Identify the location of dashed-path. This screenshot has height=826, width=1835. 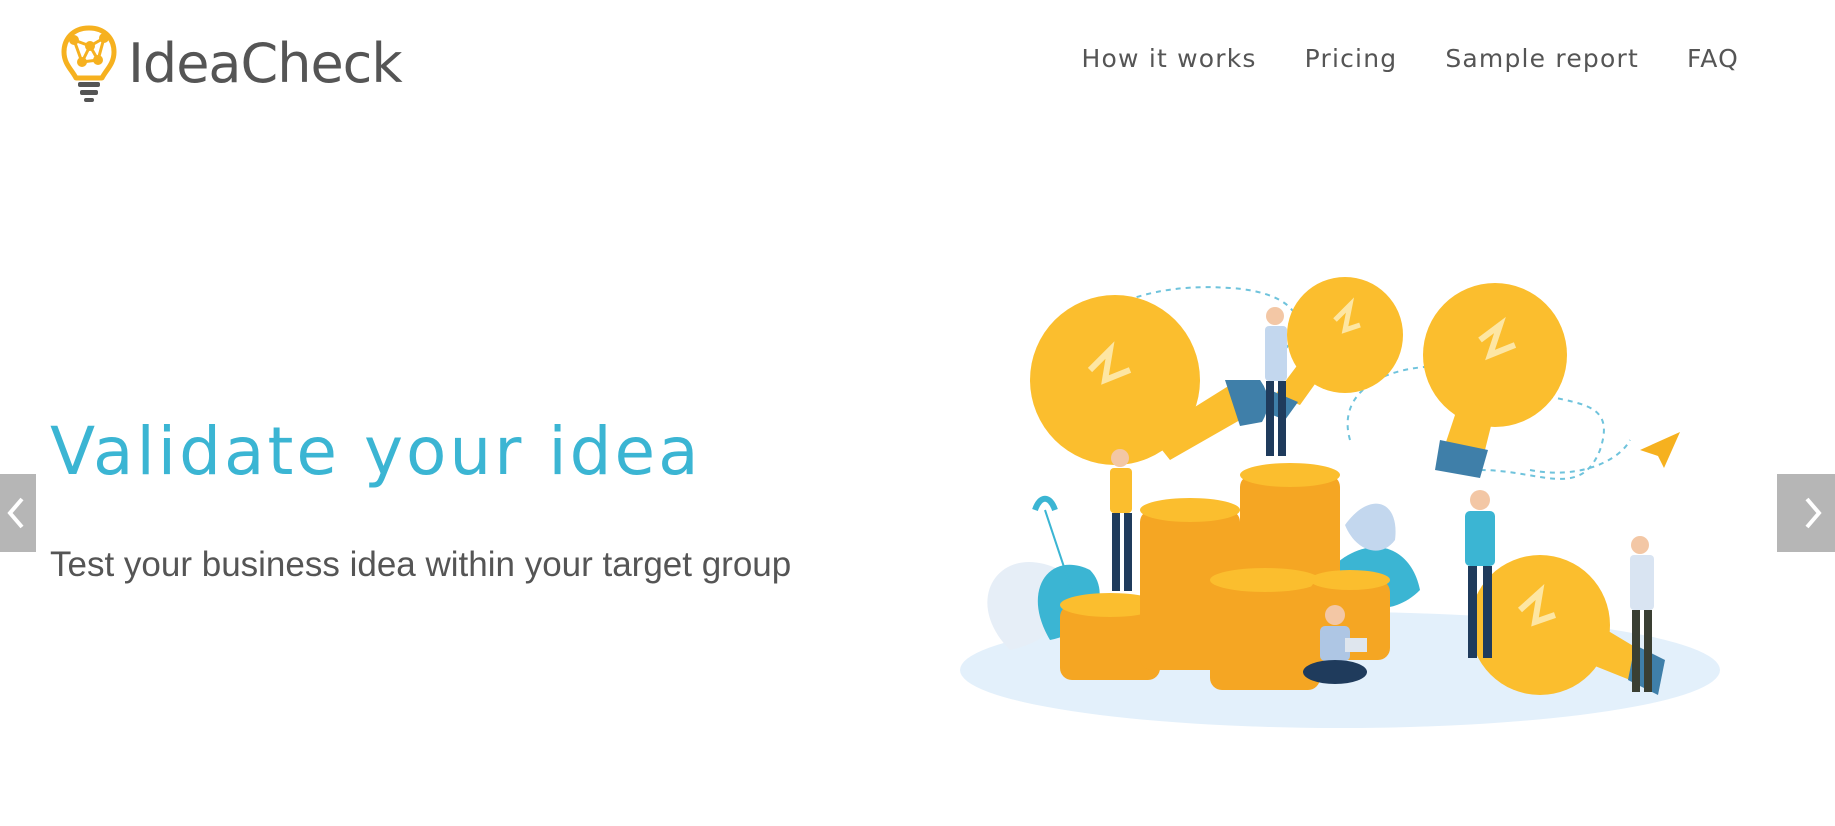
(1580, 456).